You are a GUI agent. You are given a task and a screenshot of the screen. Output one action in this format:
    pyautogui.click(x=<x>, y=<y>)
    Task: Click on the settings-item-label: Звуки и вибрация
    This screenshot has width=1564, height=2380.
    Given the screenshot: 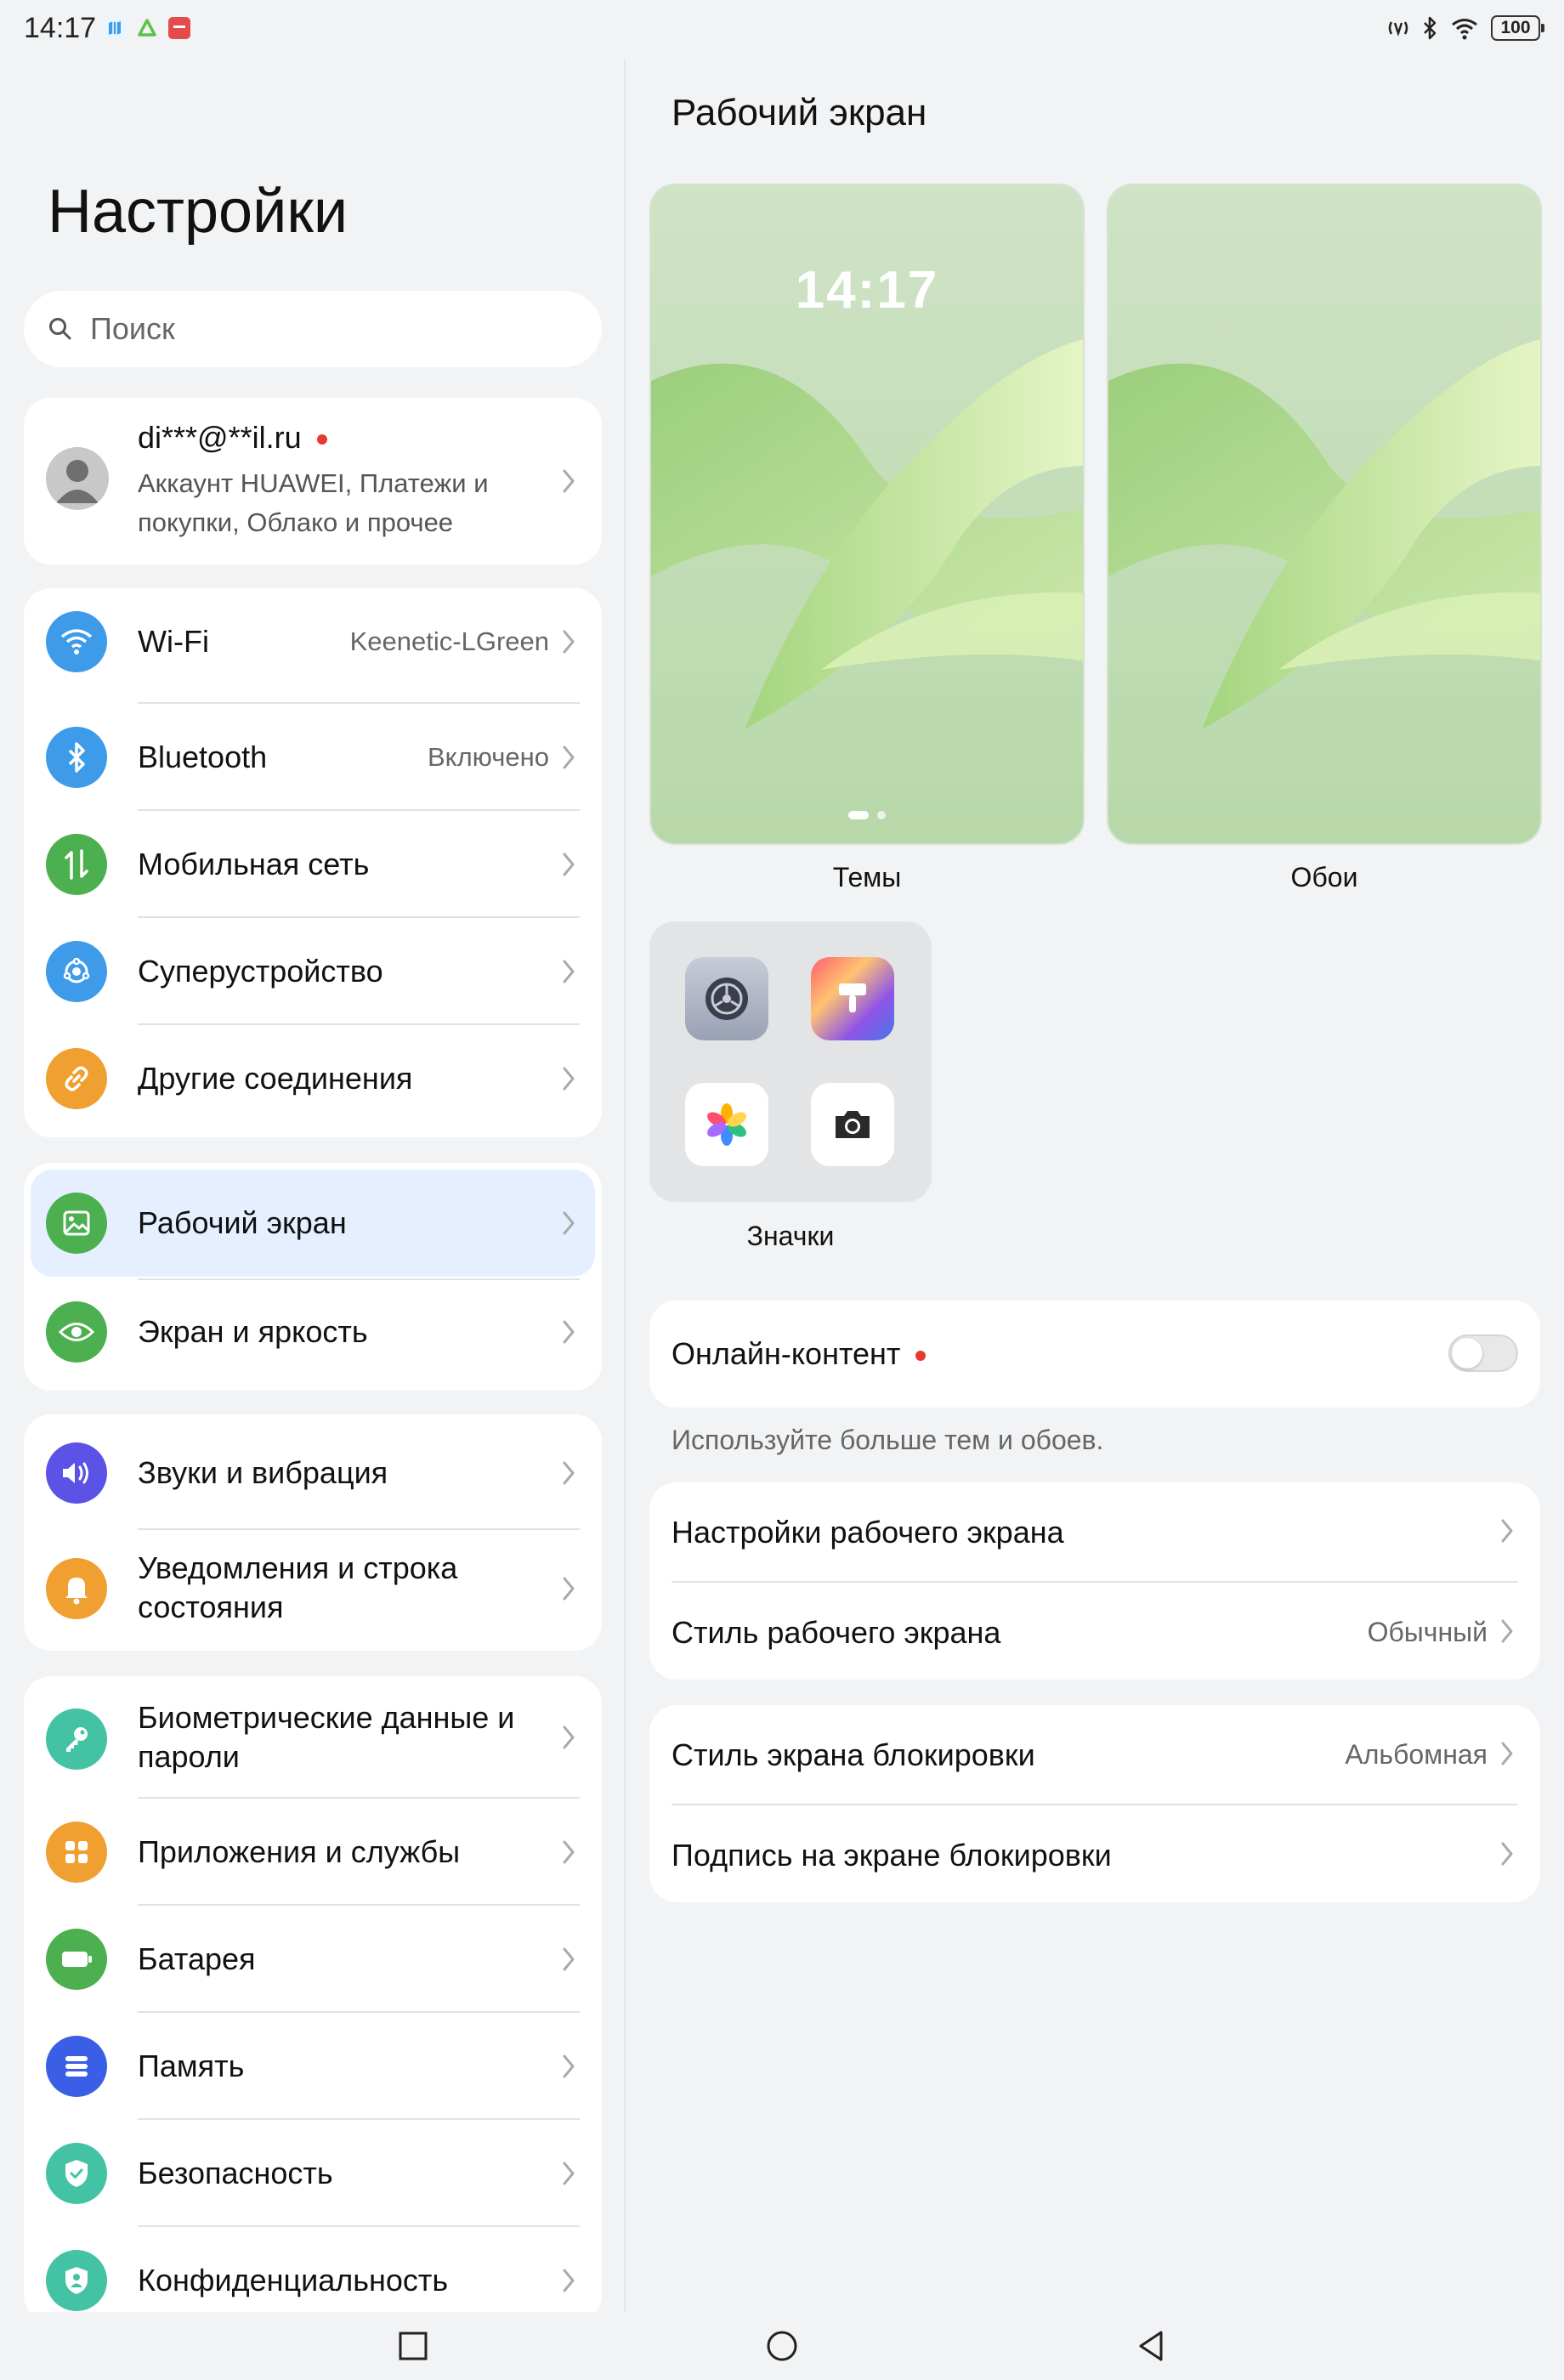 What is the action you would take?
    pyautogui.click(x=263, y=1472)
    